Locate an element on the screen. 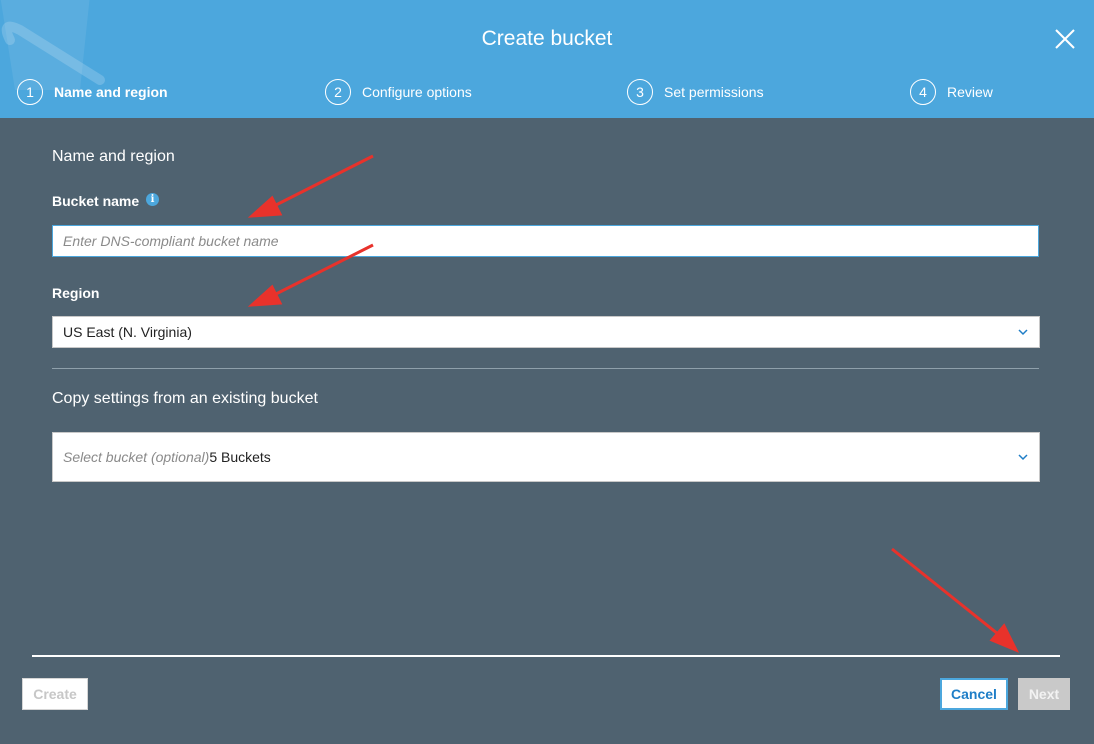 This screenshot has height=744, width=1094. cancel-button: Cancel is located at coordinates (974, 694).